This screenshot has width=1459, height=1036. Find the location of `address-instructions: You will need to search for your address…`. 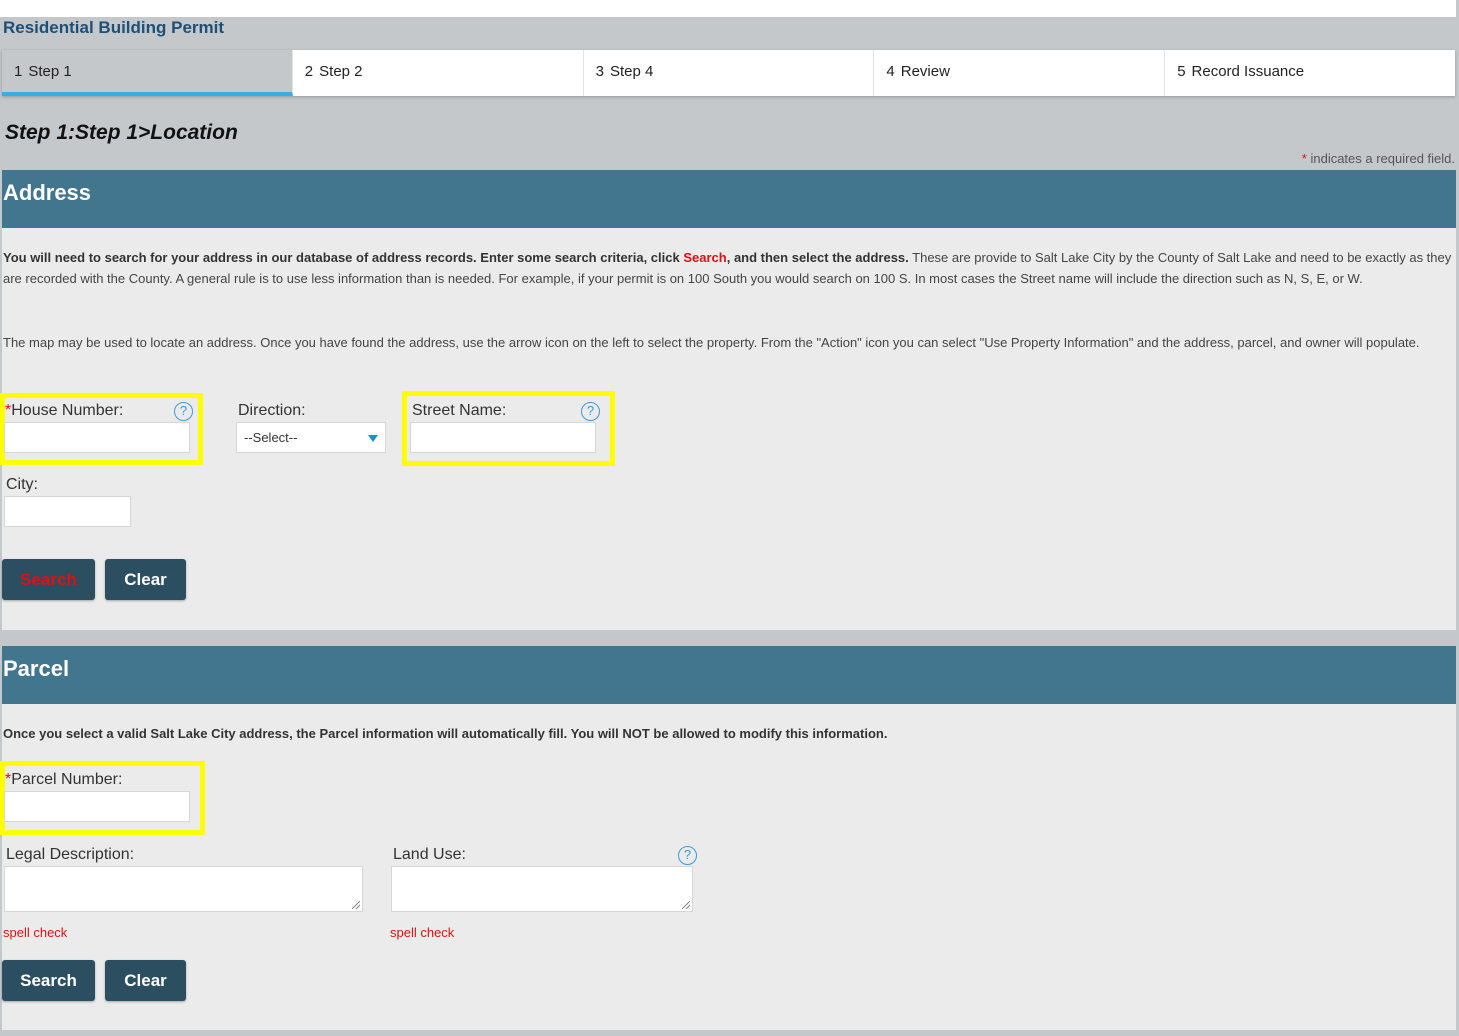

address-instructions: You will need to search for your address… is located at coordinates (727, 268).